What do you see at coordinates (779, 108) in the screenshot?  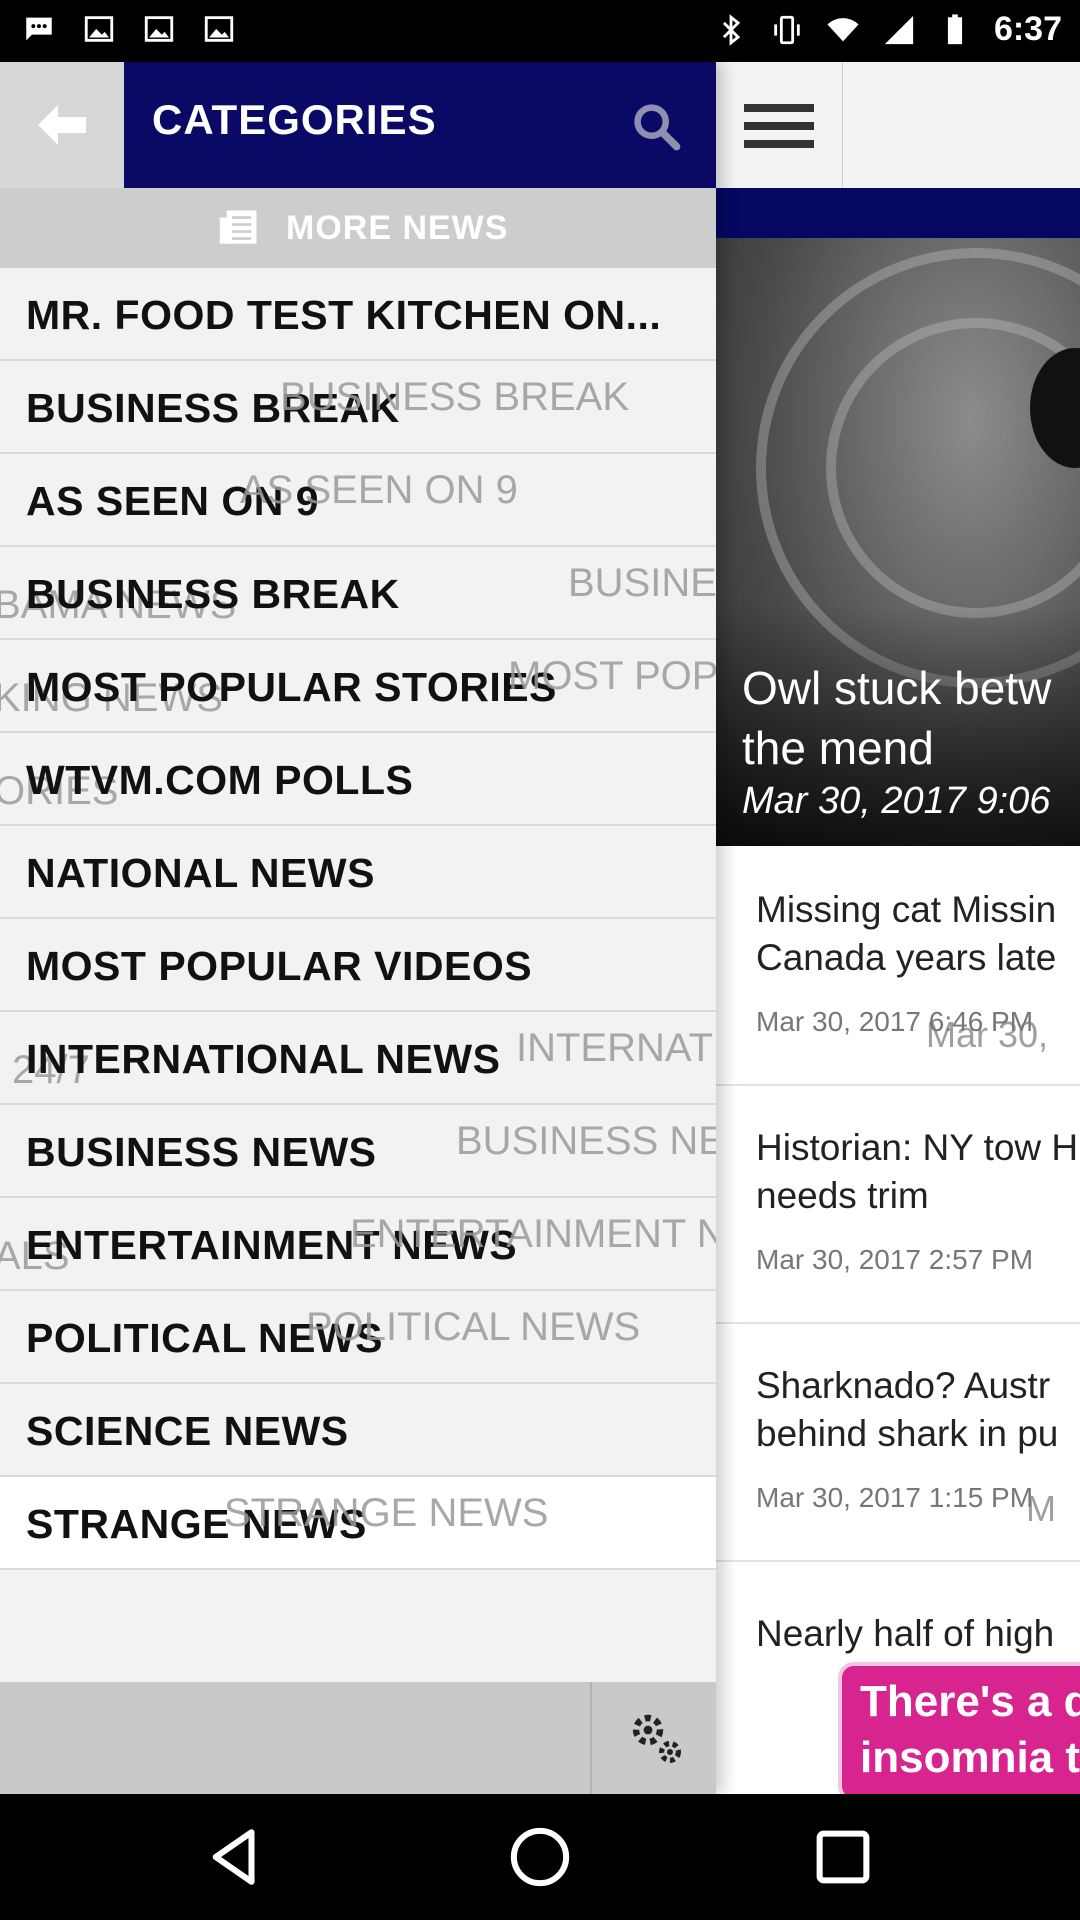 I see `menu-icon` at bounding box center [779, 108].